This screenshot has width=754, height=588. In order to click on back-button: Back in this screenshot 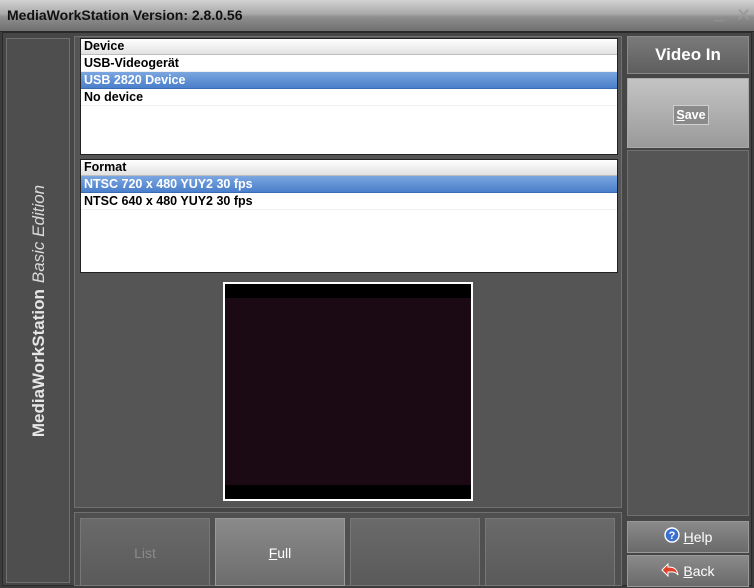, I will do `click(688, 571)`.